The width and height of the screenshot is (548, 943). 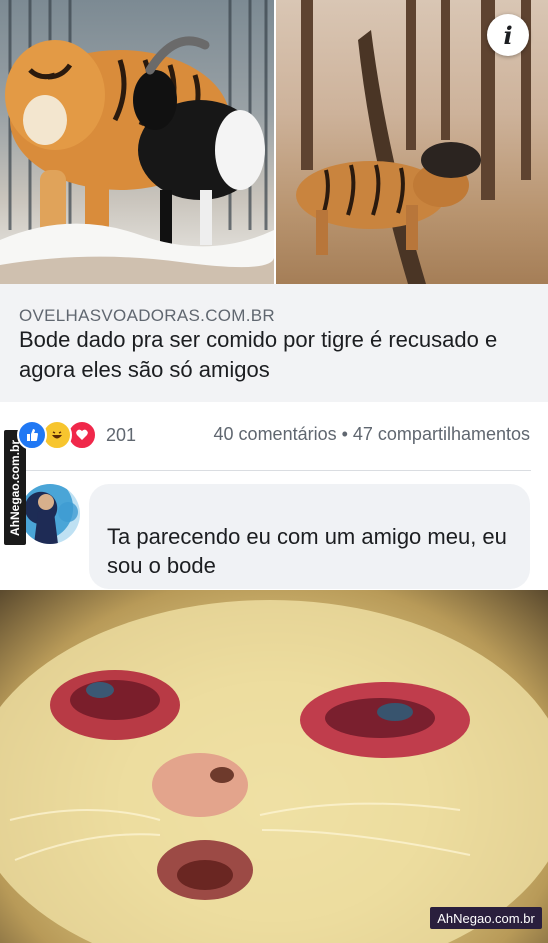 What do you see at coordinates (147, 315) in the screenshot?
I see `link-domain: OVELHASVOADORAS.COM.BR` at bounding box center [147, 315].